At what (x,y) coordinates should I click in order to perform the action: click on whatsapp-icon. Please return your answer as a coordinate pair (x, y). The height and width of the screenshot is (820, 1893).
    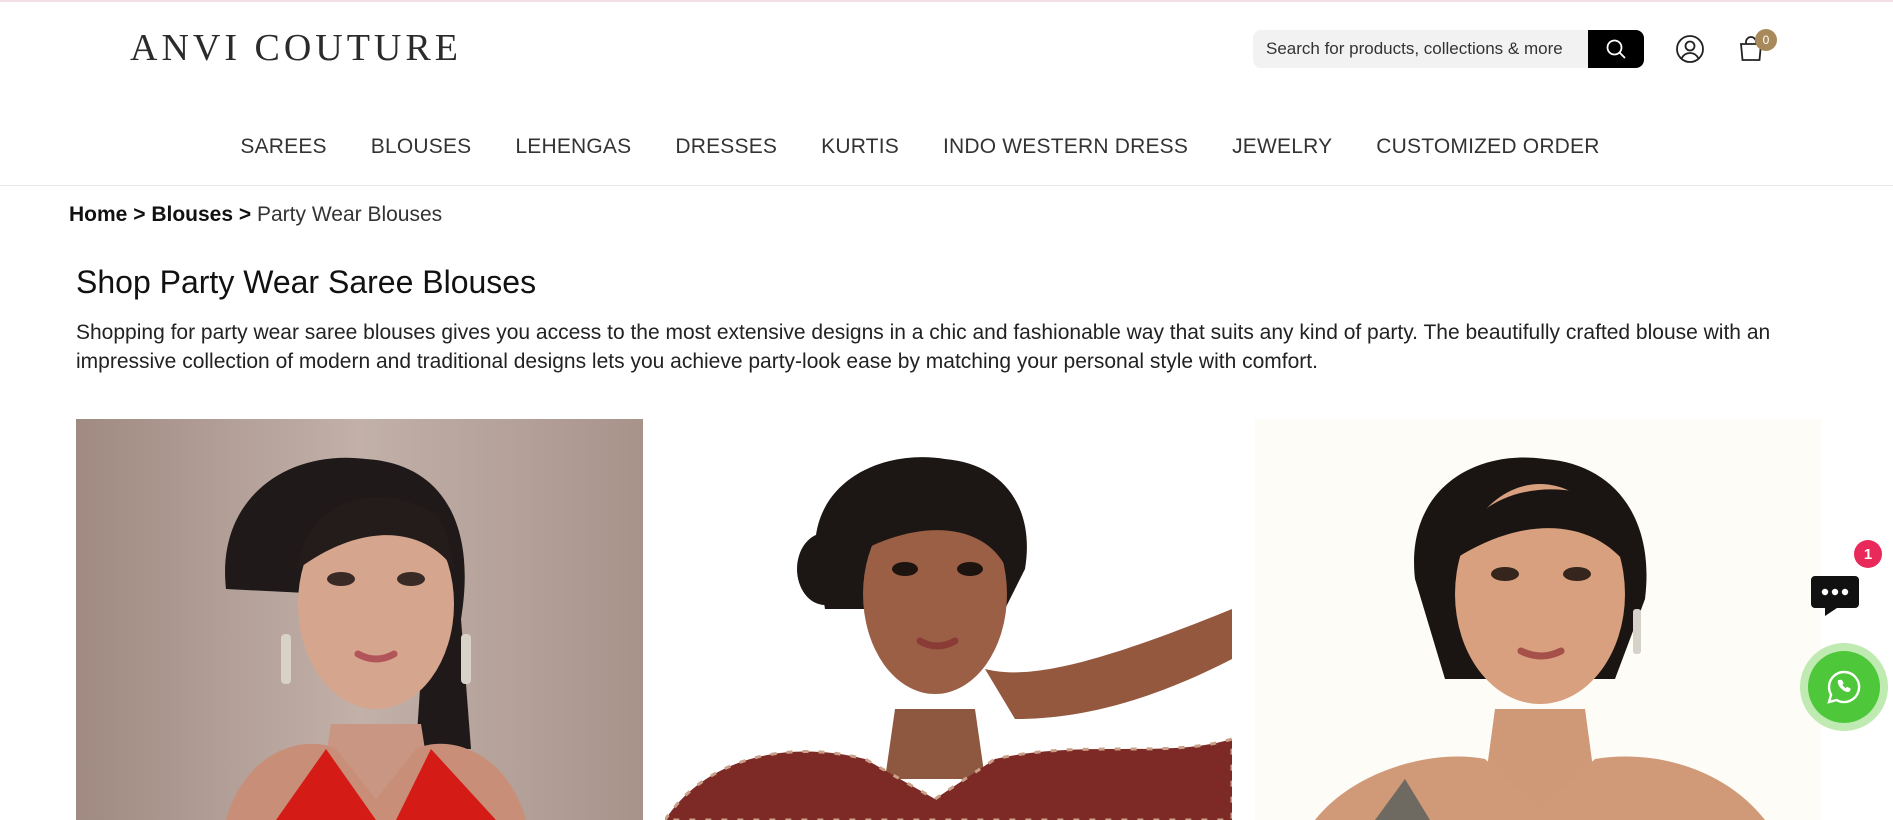
    Looking at the image, I should click on (1844, 687).